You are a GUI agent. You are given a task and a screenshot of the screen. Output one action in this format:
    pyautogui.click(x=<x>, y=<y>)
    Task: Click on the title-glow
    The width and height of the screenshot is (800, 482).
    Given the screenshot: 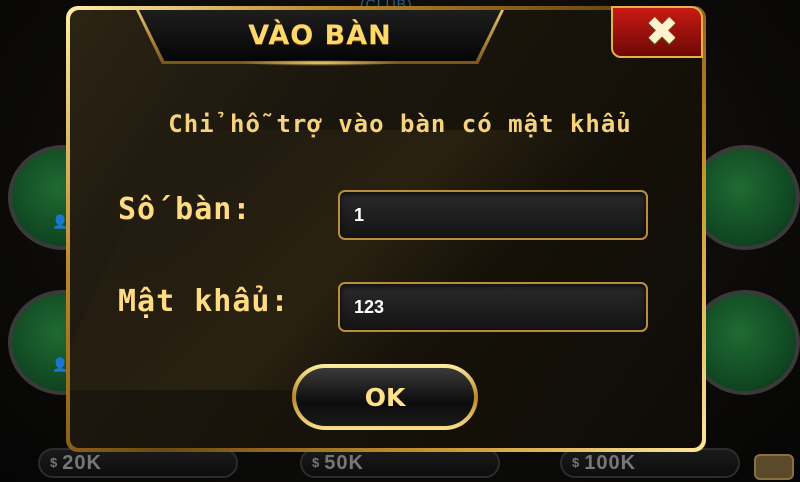 What is the action you would take?
    pyautogui.click(x=320, y=63)
    